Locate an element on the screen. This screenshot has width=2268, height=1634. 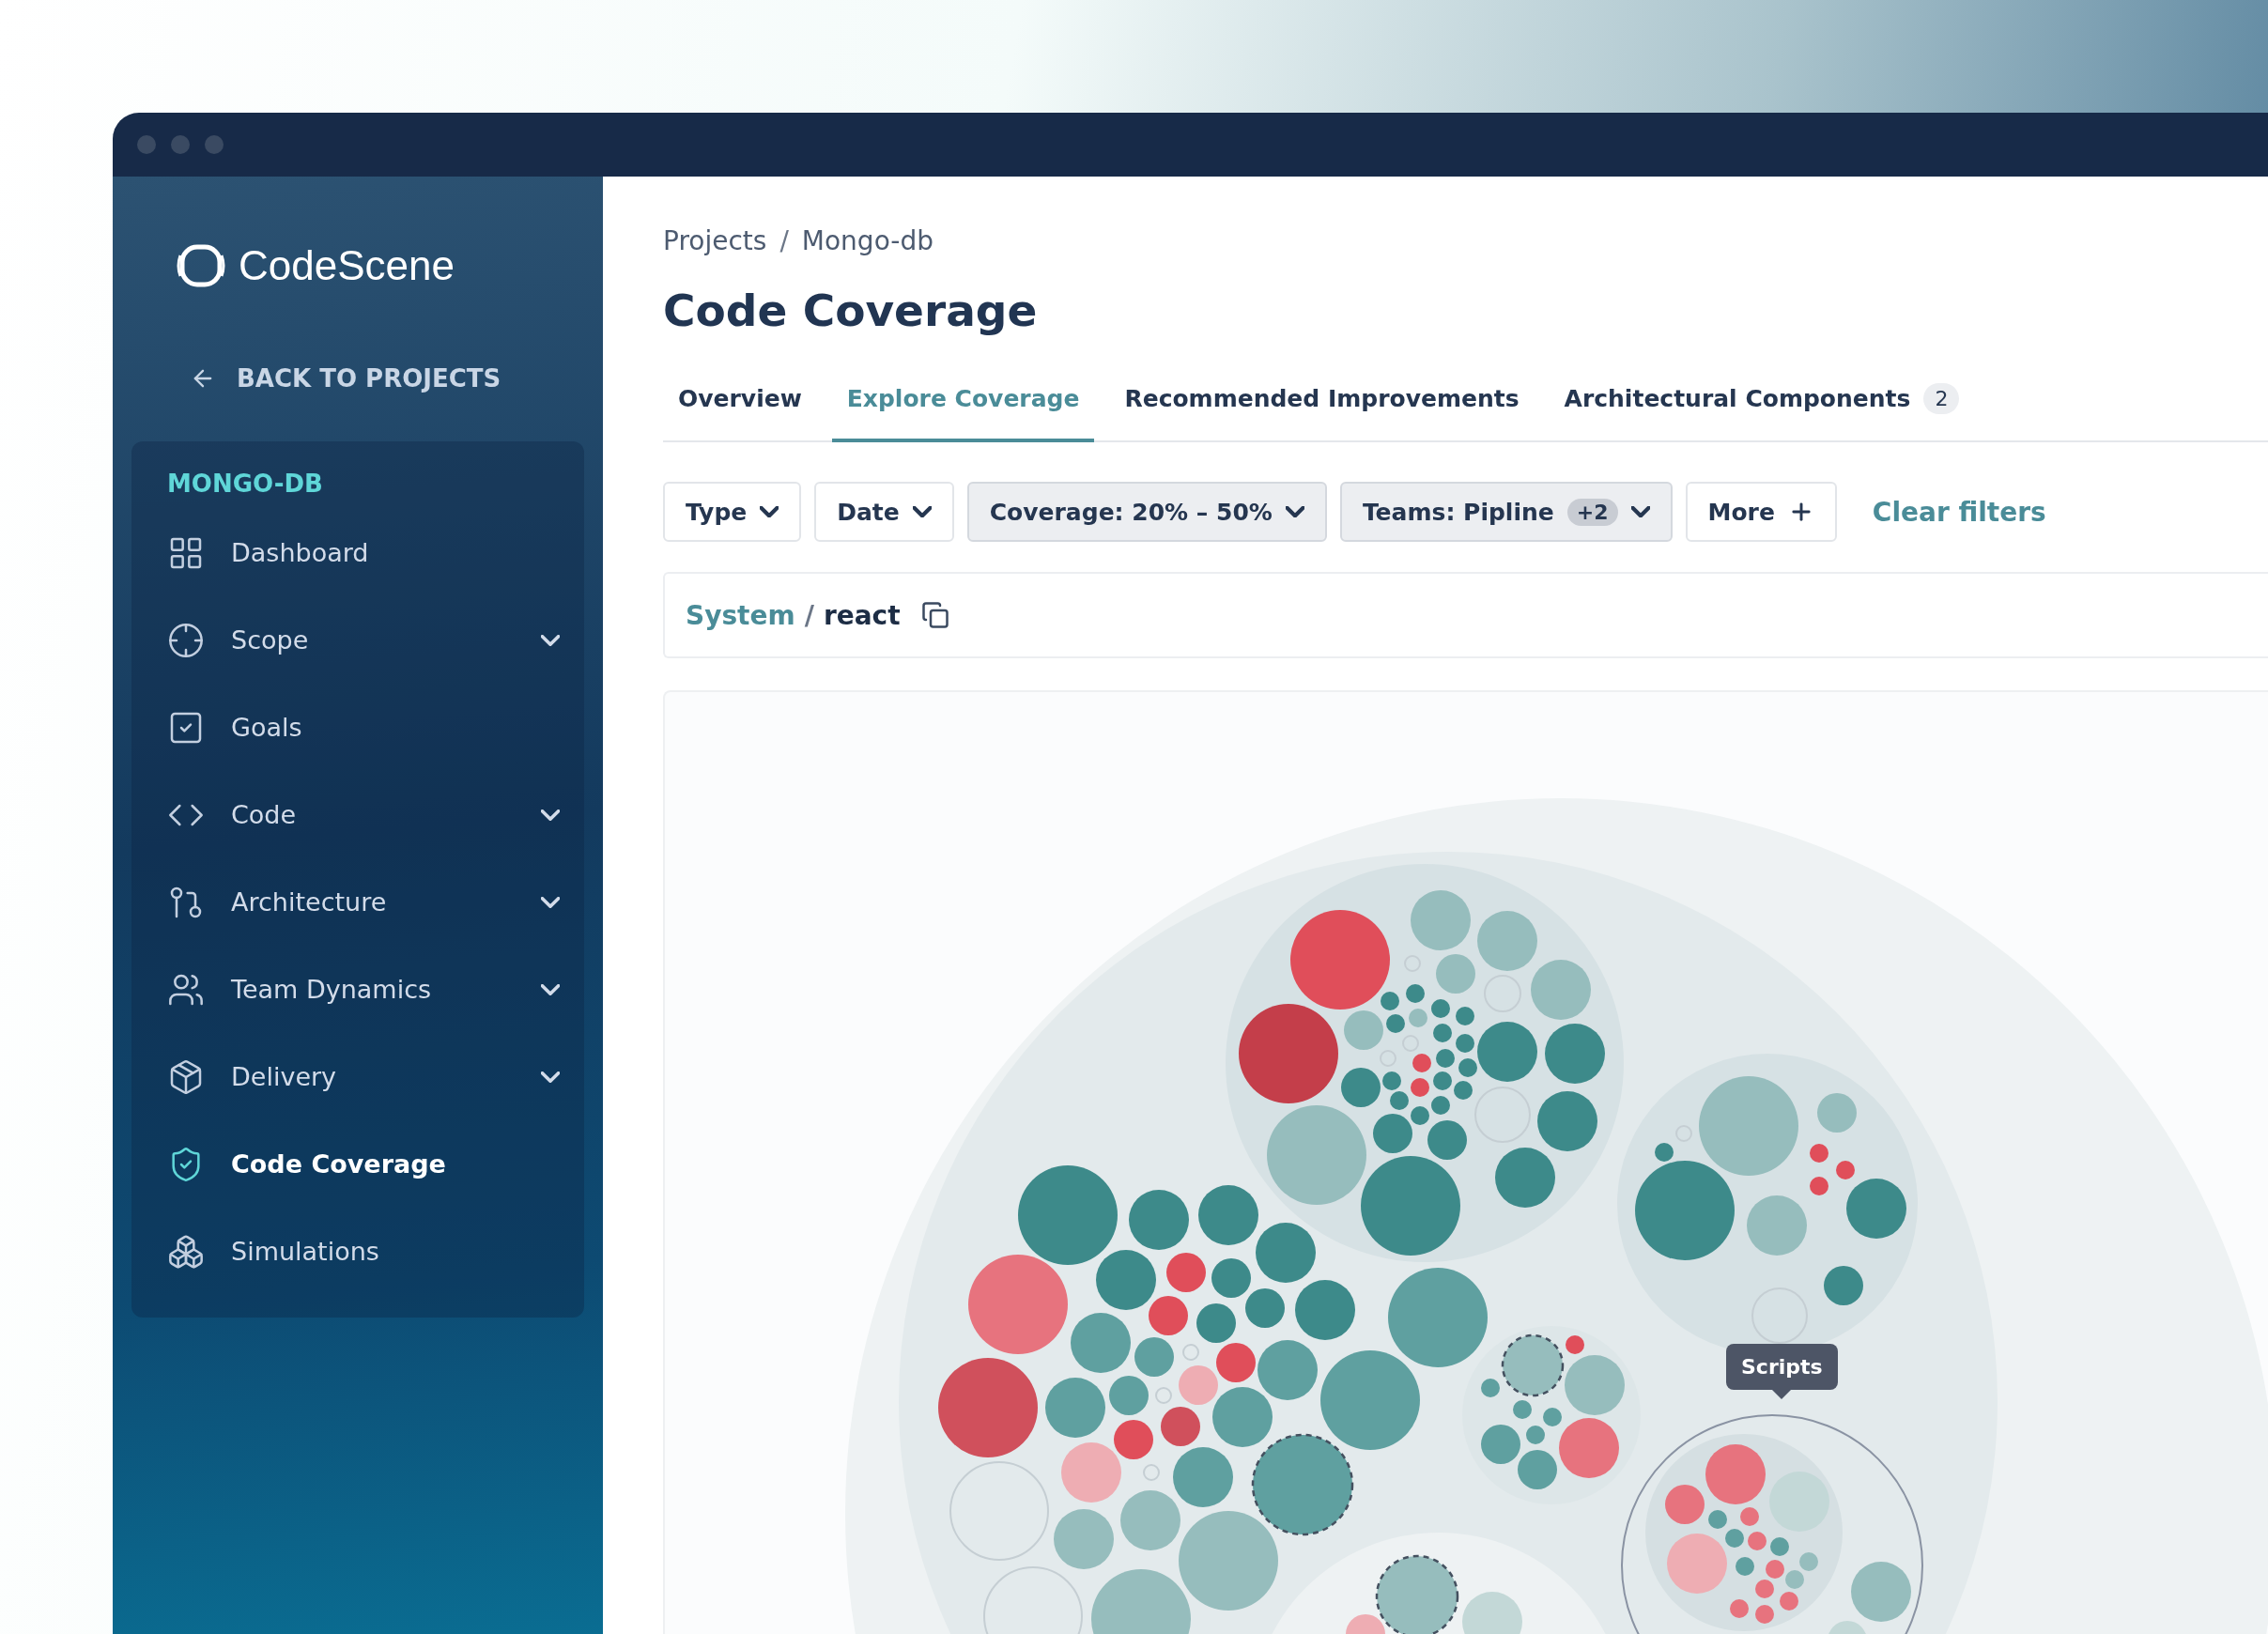
filter-button: Date is located at coordinates (884, 512).